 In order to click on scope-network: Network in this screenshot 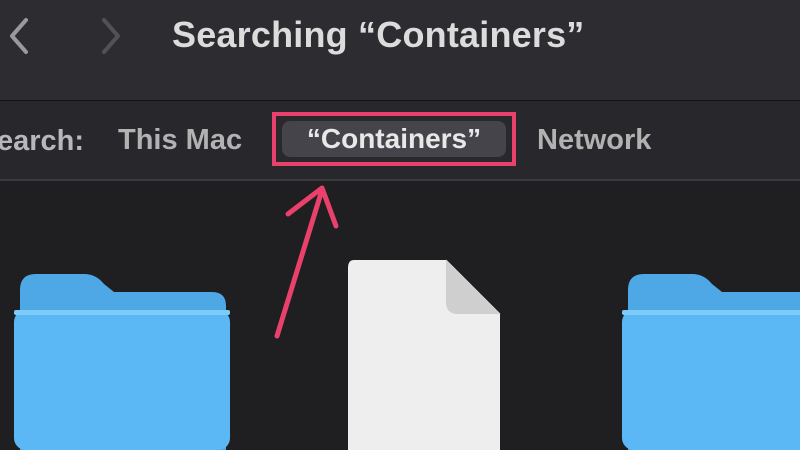, I will do `click(594, 140)`.